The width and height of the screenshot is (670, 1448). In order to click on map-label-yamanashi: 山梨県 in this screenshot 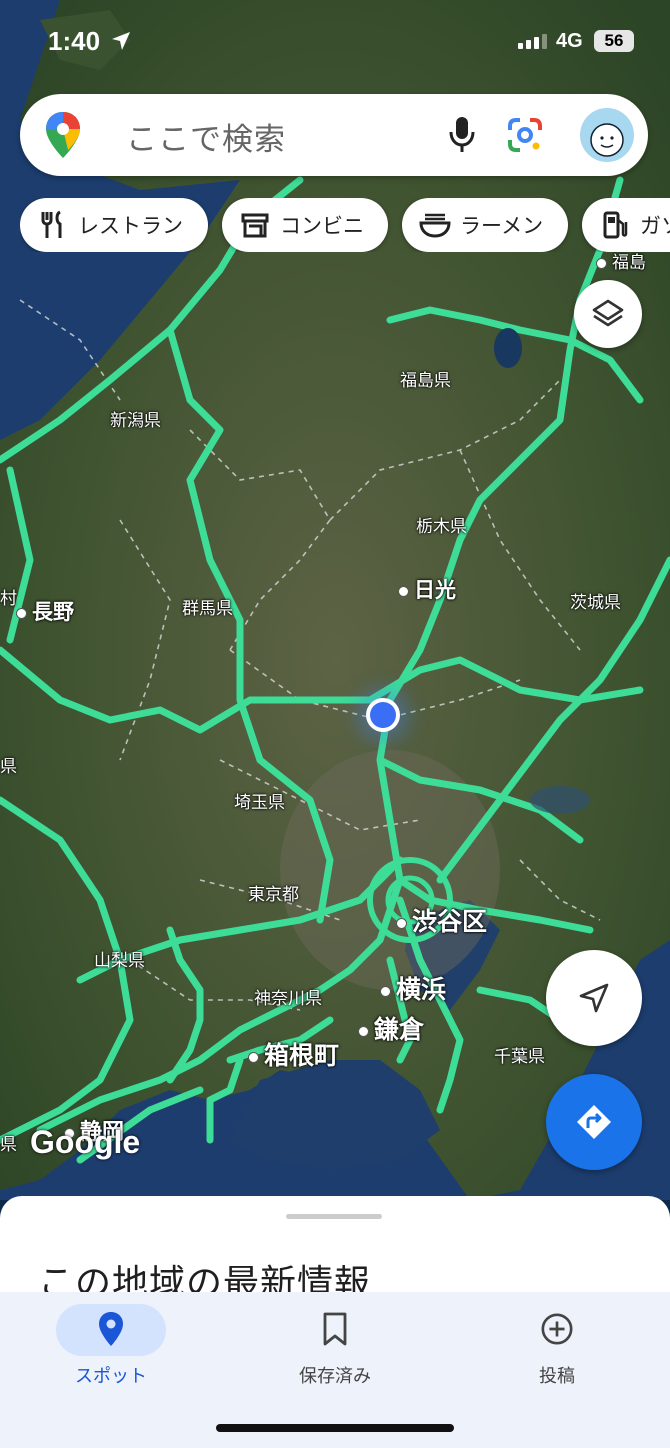, I will do `click(119, 961)`.